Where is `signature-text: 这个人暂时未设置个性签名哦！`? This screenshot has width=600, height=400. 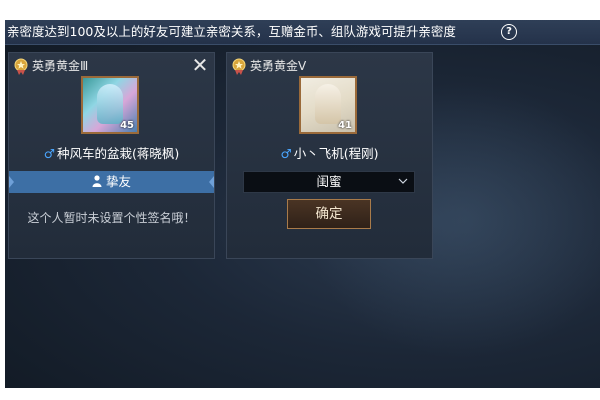
signature-text: 这个人暂时未设置个性签名哦！ is located at coordinates (111, 218).